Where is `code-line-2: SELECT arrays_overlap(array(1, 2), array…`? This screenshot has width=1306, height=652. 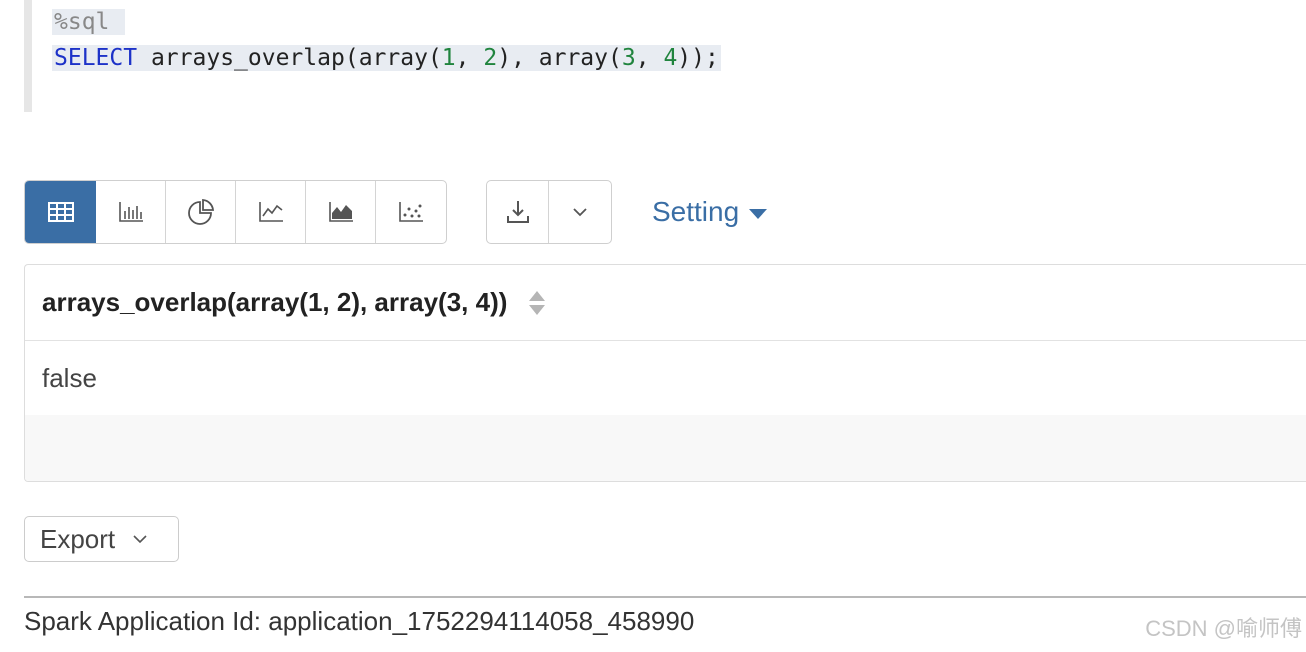
code-line-2: SELECT arrays_overlap(array(1, 2), array… is located at coordinates (386, 58).